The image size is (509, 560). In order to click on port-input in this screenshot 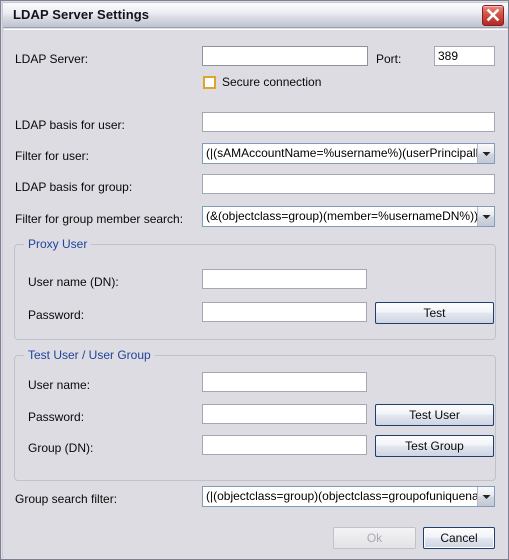, I will do `click(464, 56)`.